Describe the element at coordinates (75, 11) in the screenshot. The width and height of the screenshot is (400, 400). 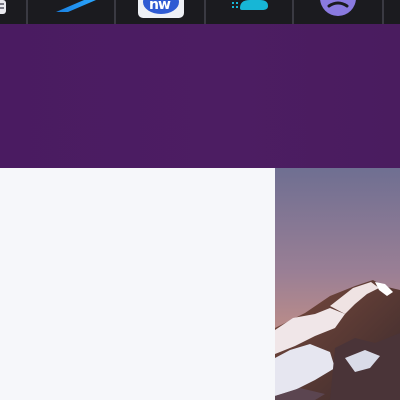
I see `azure-devops-icon` at that location.